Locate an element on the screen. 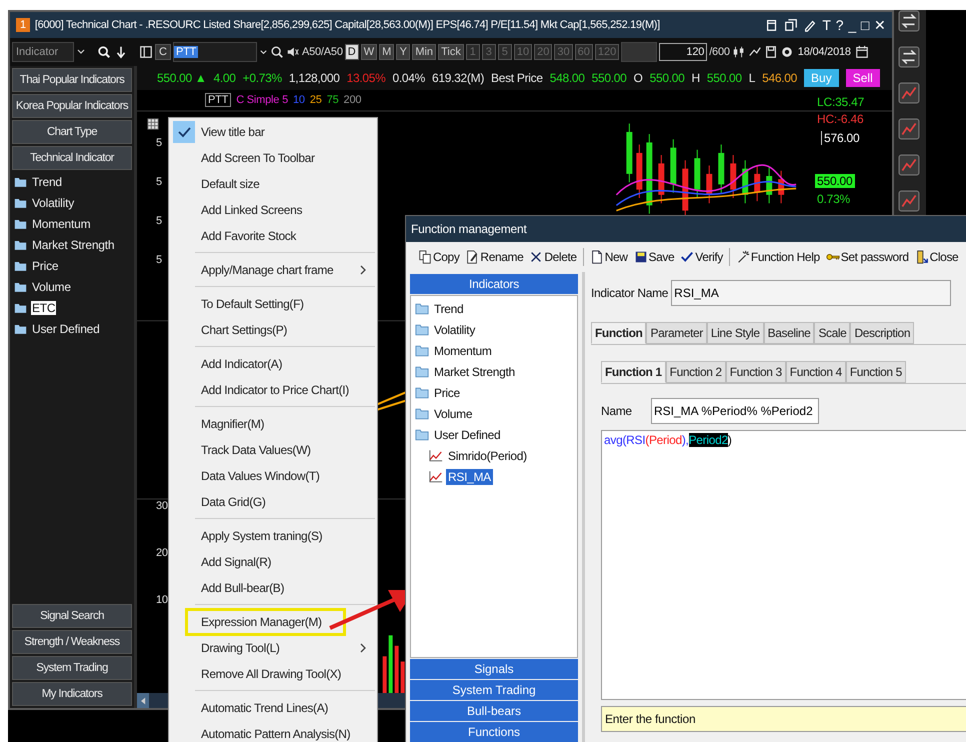 The image size is (966, 742). delete-icon is located at coordinates (536, 257).